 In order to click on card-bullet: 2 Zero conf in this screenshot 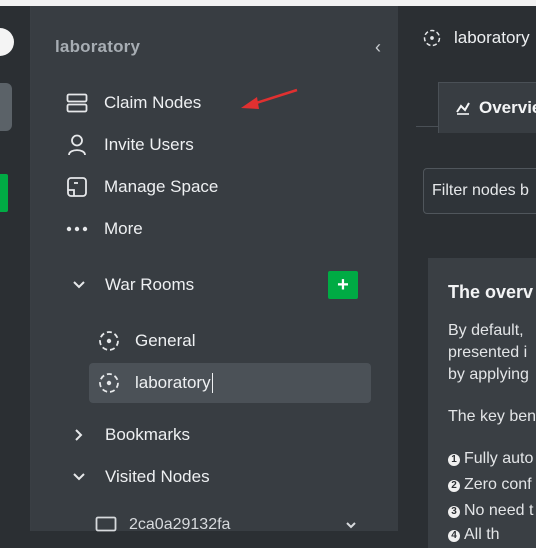, I will do `click(490, 485)`.